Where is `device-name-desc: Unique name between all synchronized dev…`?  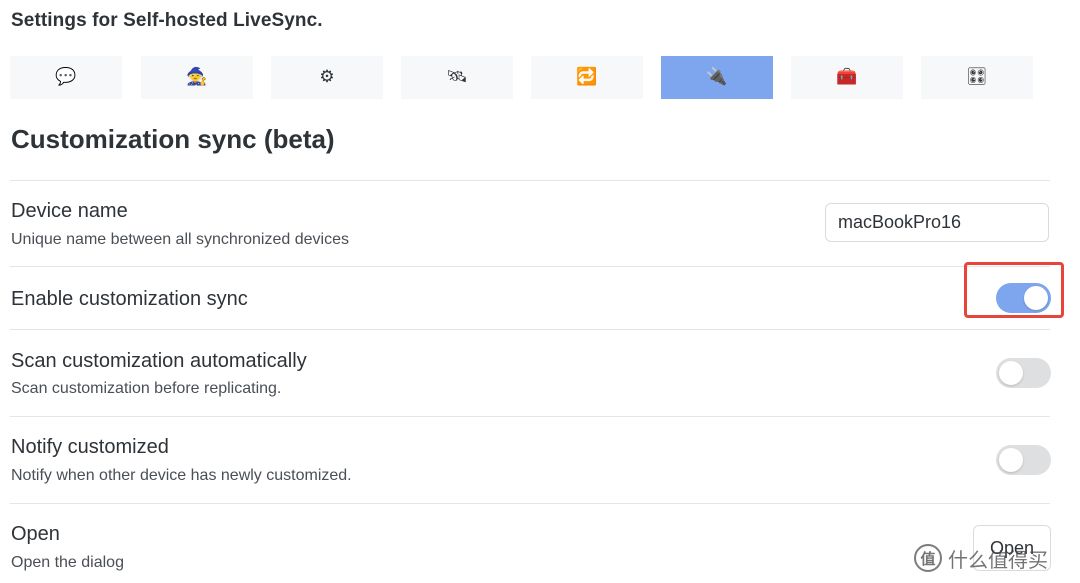 device-name-desc: Unique name between all synchronized dev… is located at coordinates (180, 239).